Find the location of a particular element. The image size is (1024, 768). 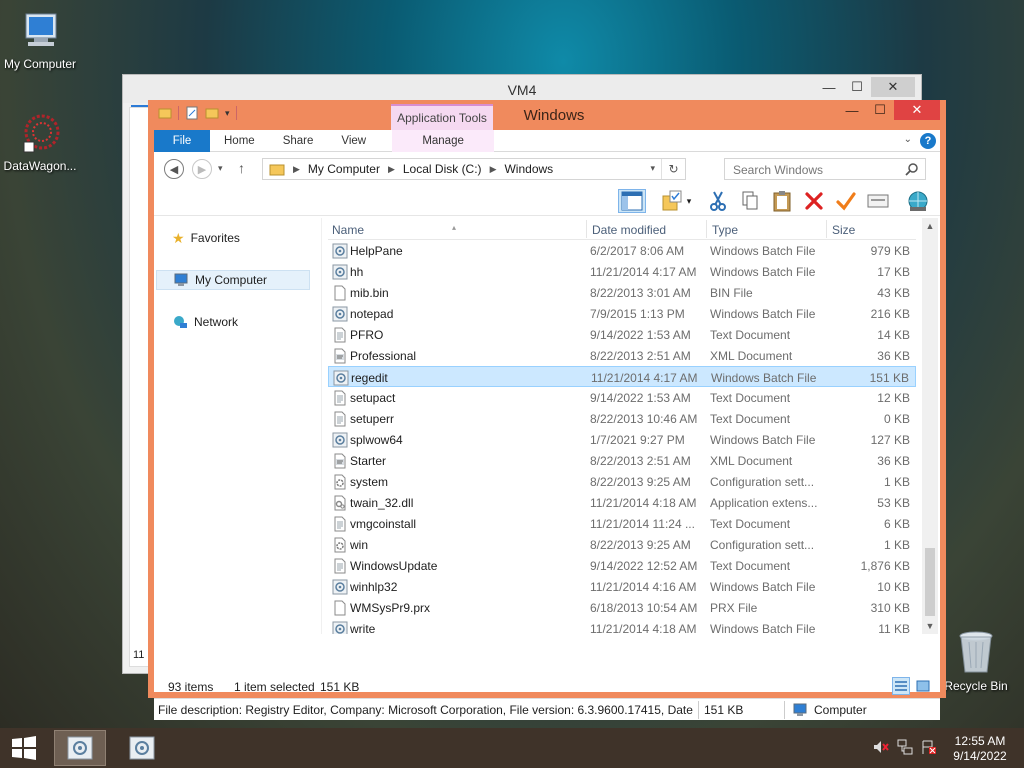

file-date: 9/14/2022 1:53 AM is located at coordinates (640, 398).